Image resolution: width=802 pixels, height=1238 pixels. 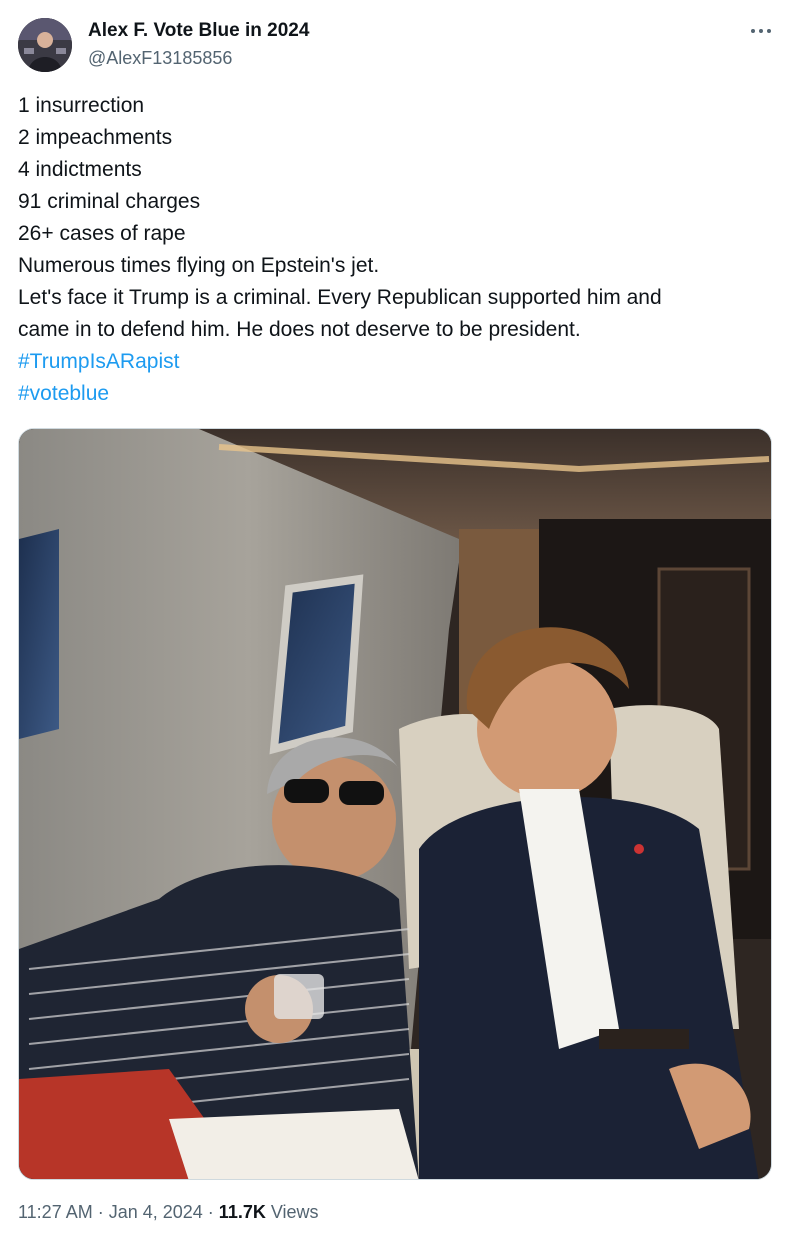 What do you see at coordinates (102, 233) in the screenshot?
I see `tweet-line: 26+ cases of rape` at bounding box center [102, 233].